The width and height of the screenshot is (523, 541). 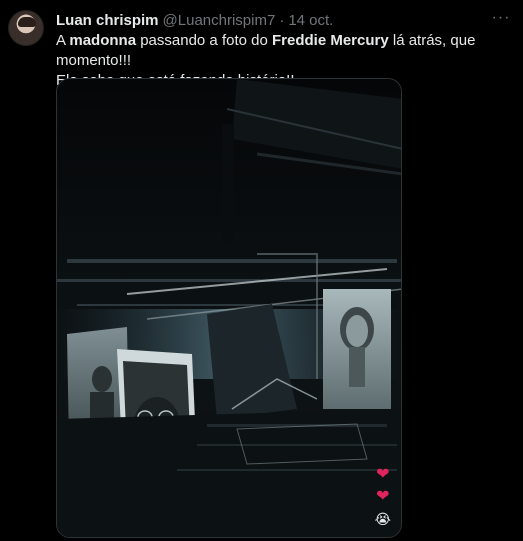 I want to click on crying-face-icon: 😭, so click(x=382, y=519).